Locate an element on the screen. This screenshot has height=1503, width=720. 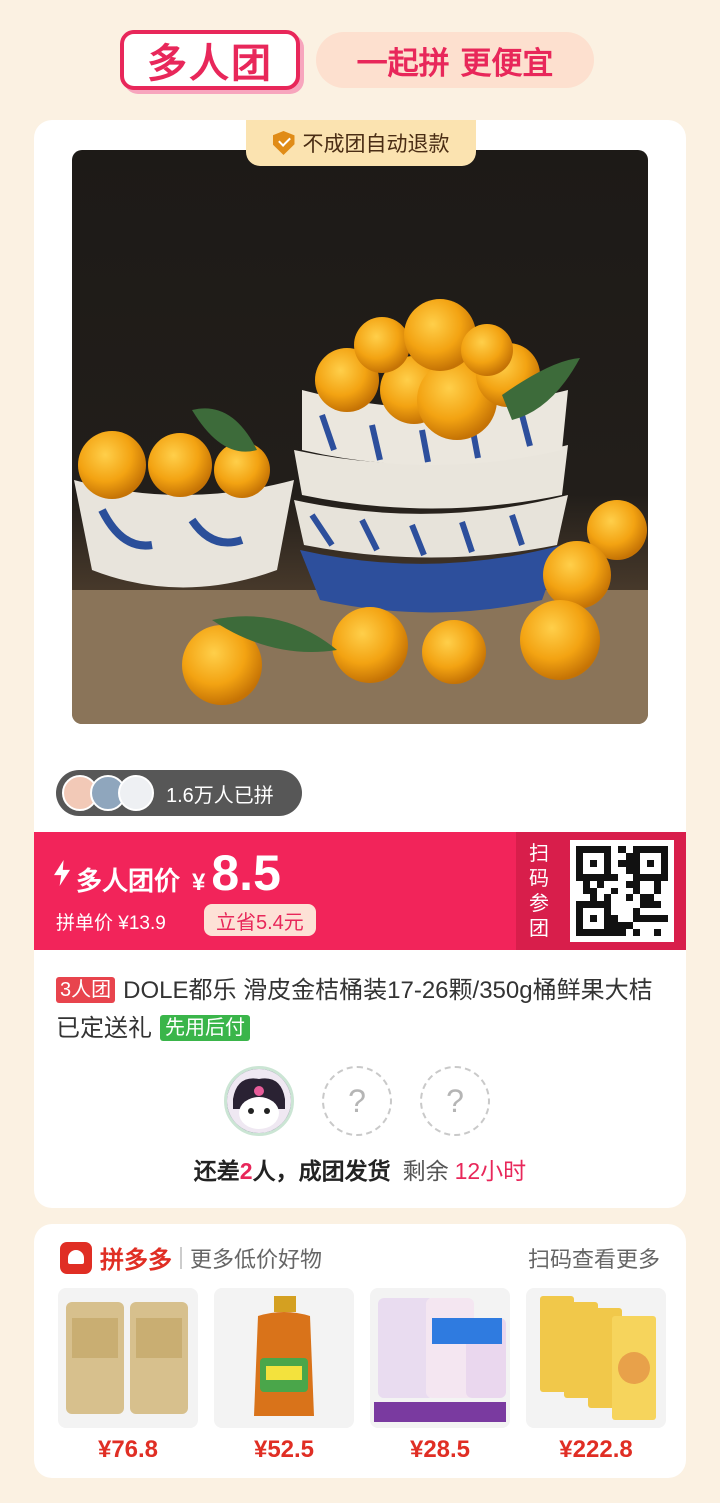
cat-food-image is located at coordinates (596, 1358).